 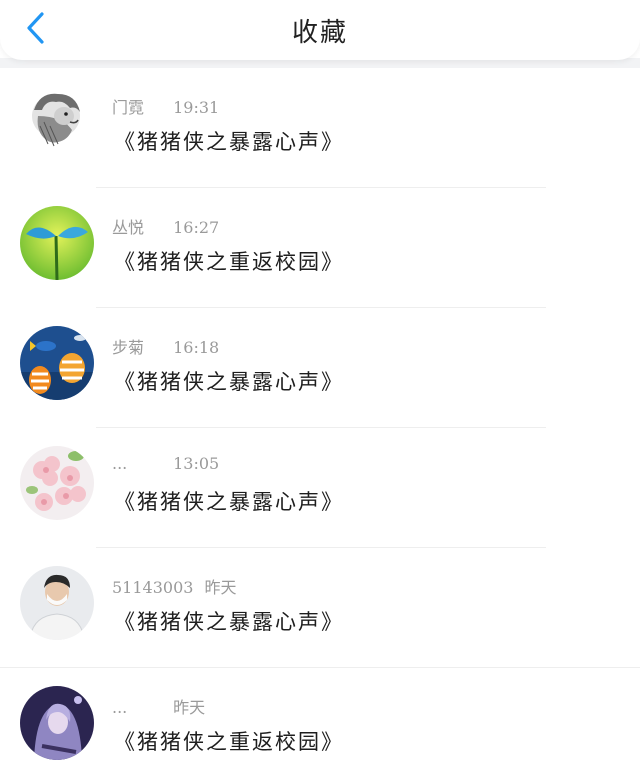 I want to click on sprout-avatar, so click(x=57, y=243).